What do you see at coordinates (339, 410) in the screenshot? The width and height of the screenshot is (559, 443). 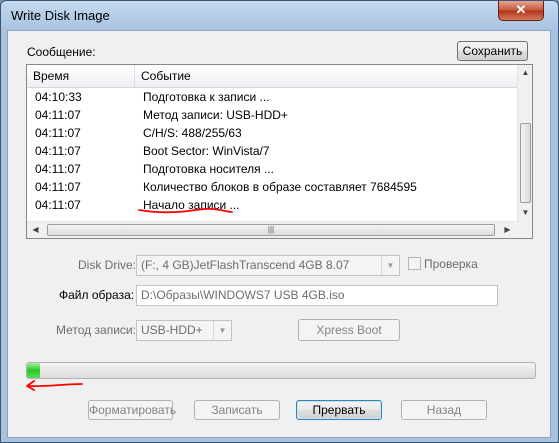 I see `abort-button: Прервать` at bounding box center [339, 410].